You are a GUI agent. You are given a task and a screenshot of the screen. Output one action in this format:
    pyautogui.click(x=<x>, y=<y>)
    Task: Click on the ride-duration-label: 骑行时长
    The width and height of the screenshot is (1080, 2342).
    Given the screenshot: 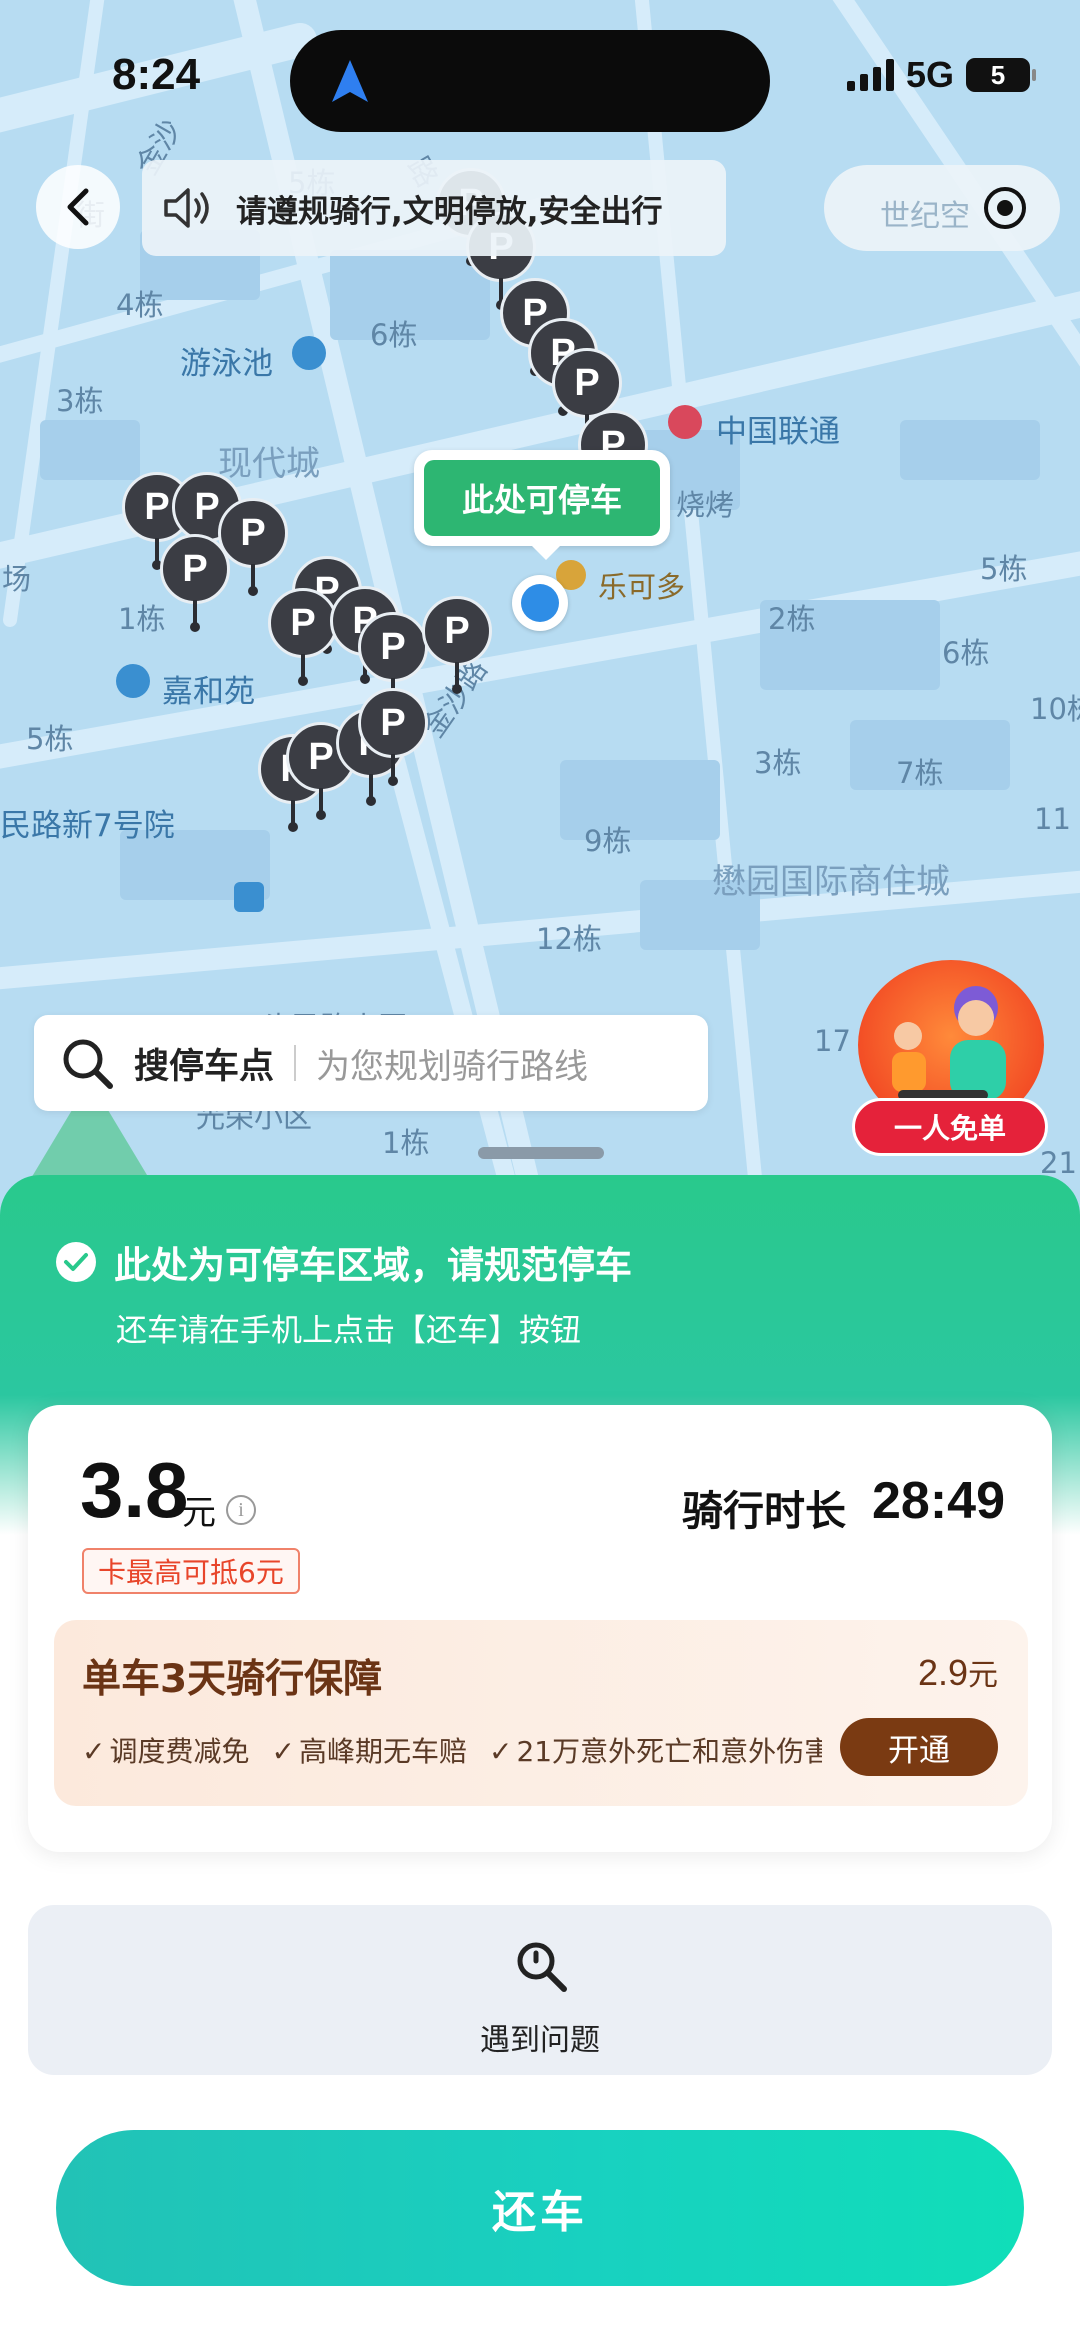 What is the action you would take?
    pyautogui.click(x=764, y=1511)
    